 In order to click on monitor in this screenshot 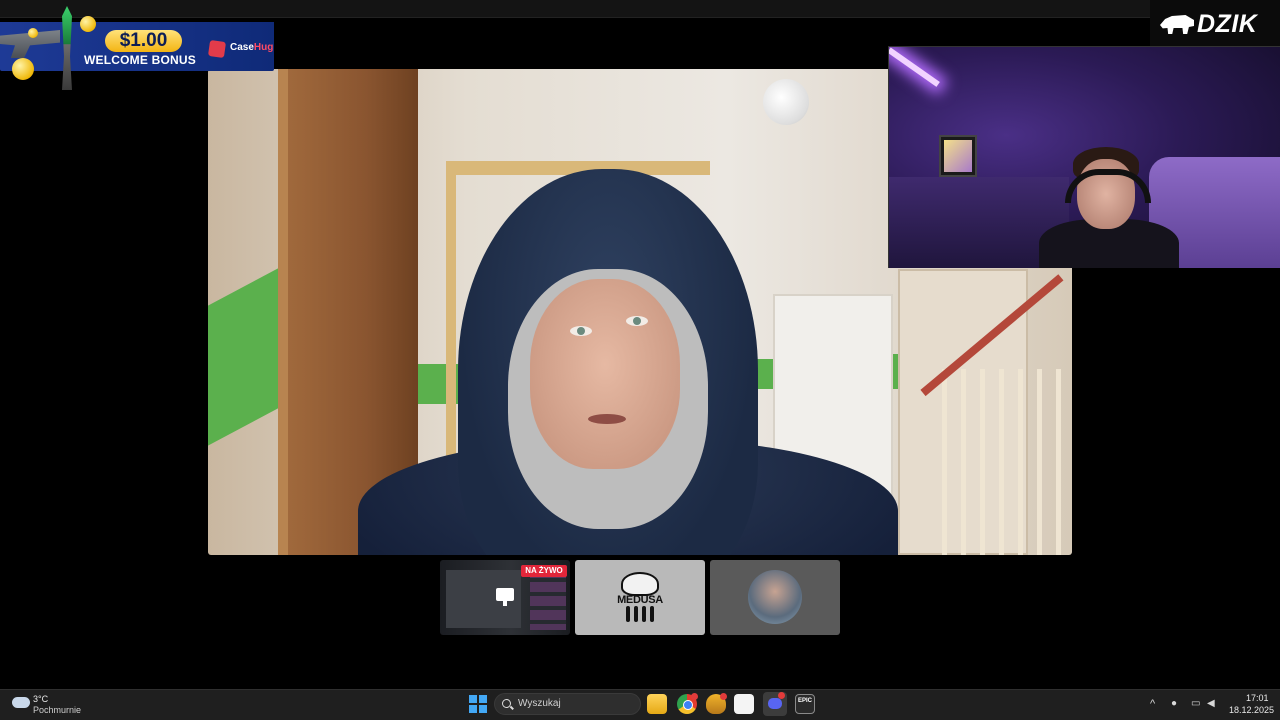, I will do `click(958, 156)`.